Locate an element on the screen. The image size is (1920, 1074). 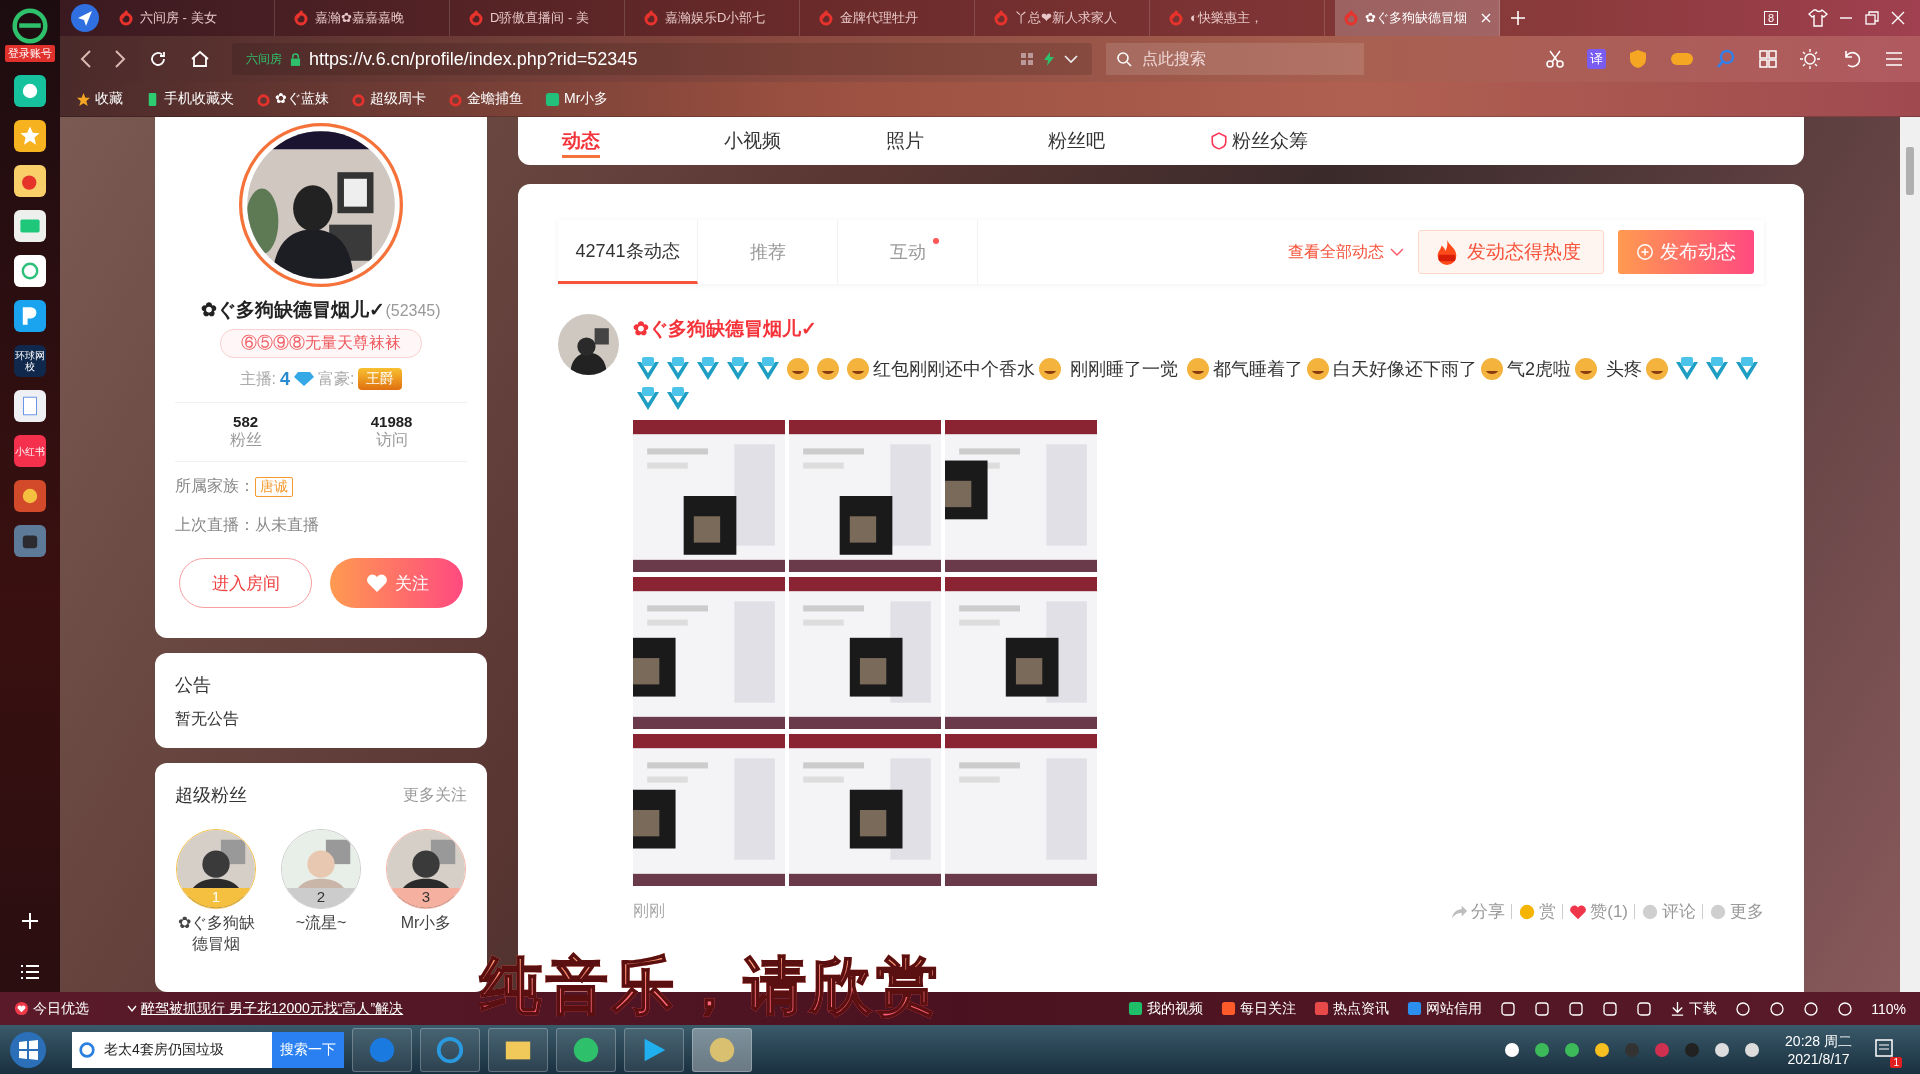
rank-badge: 王爵 is located at coordinates (380, 379).